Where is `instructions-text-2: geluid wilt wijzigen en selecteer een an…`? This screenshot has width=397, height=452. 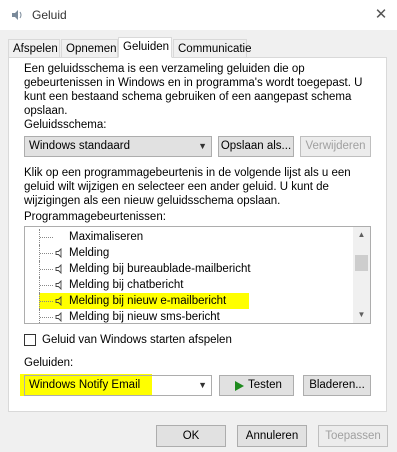 instructions-text-2: geluid wilt wijzigen en selecteer een an… is located at coordinates (176, 187).